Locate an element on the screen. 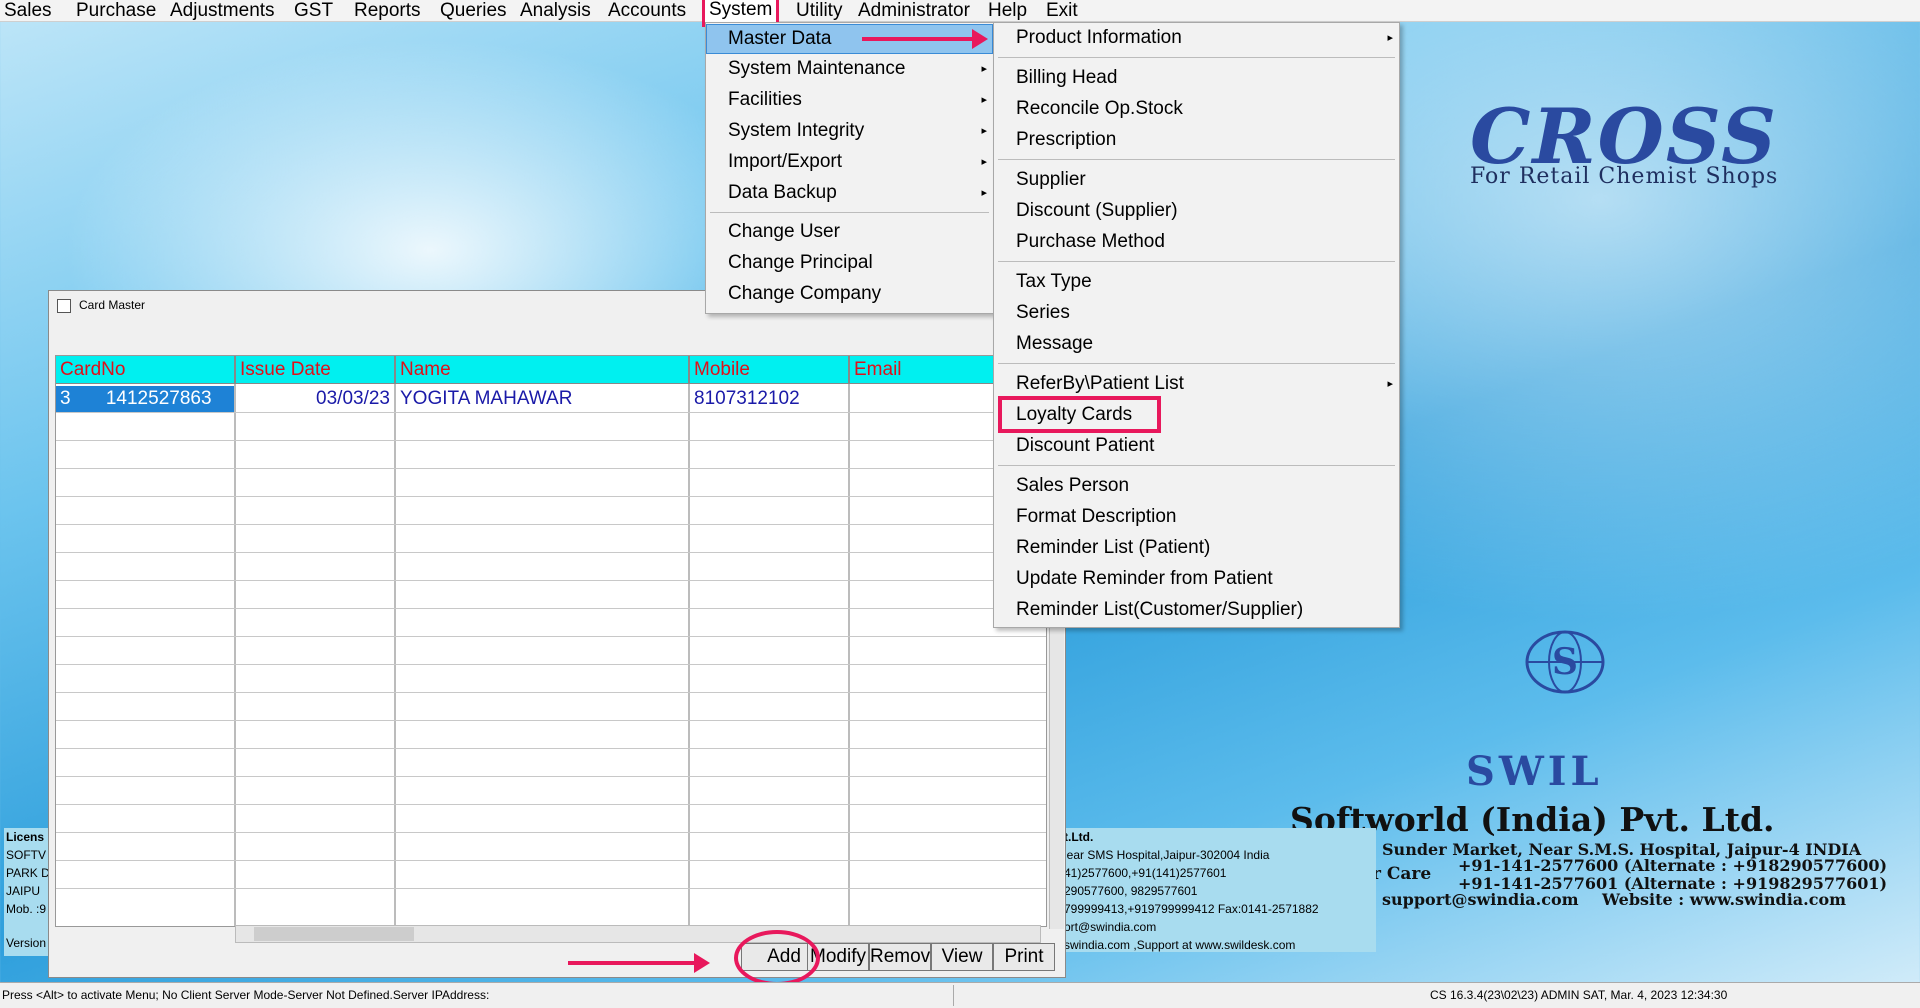 The height and width of the screenshot is (1008, 1920). menu-item-label: Billing Head is located at coordinates (1067, 77).